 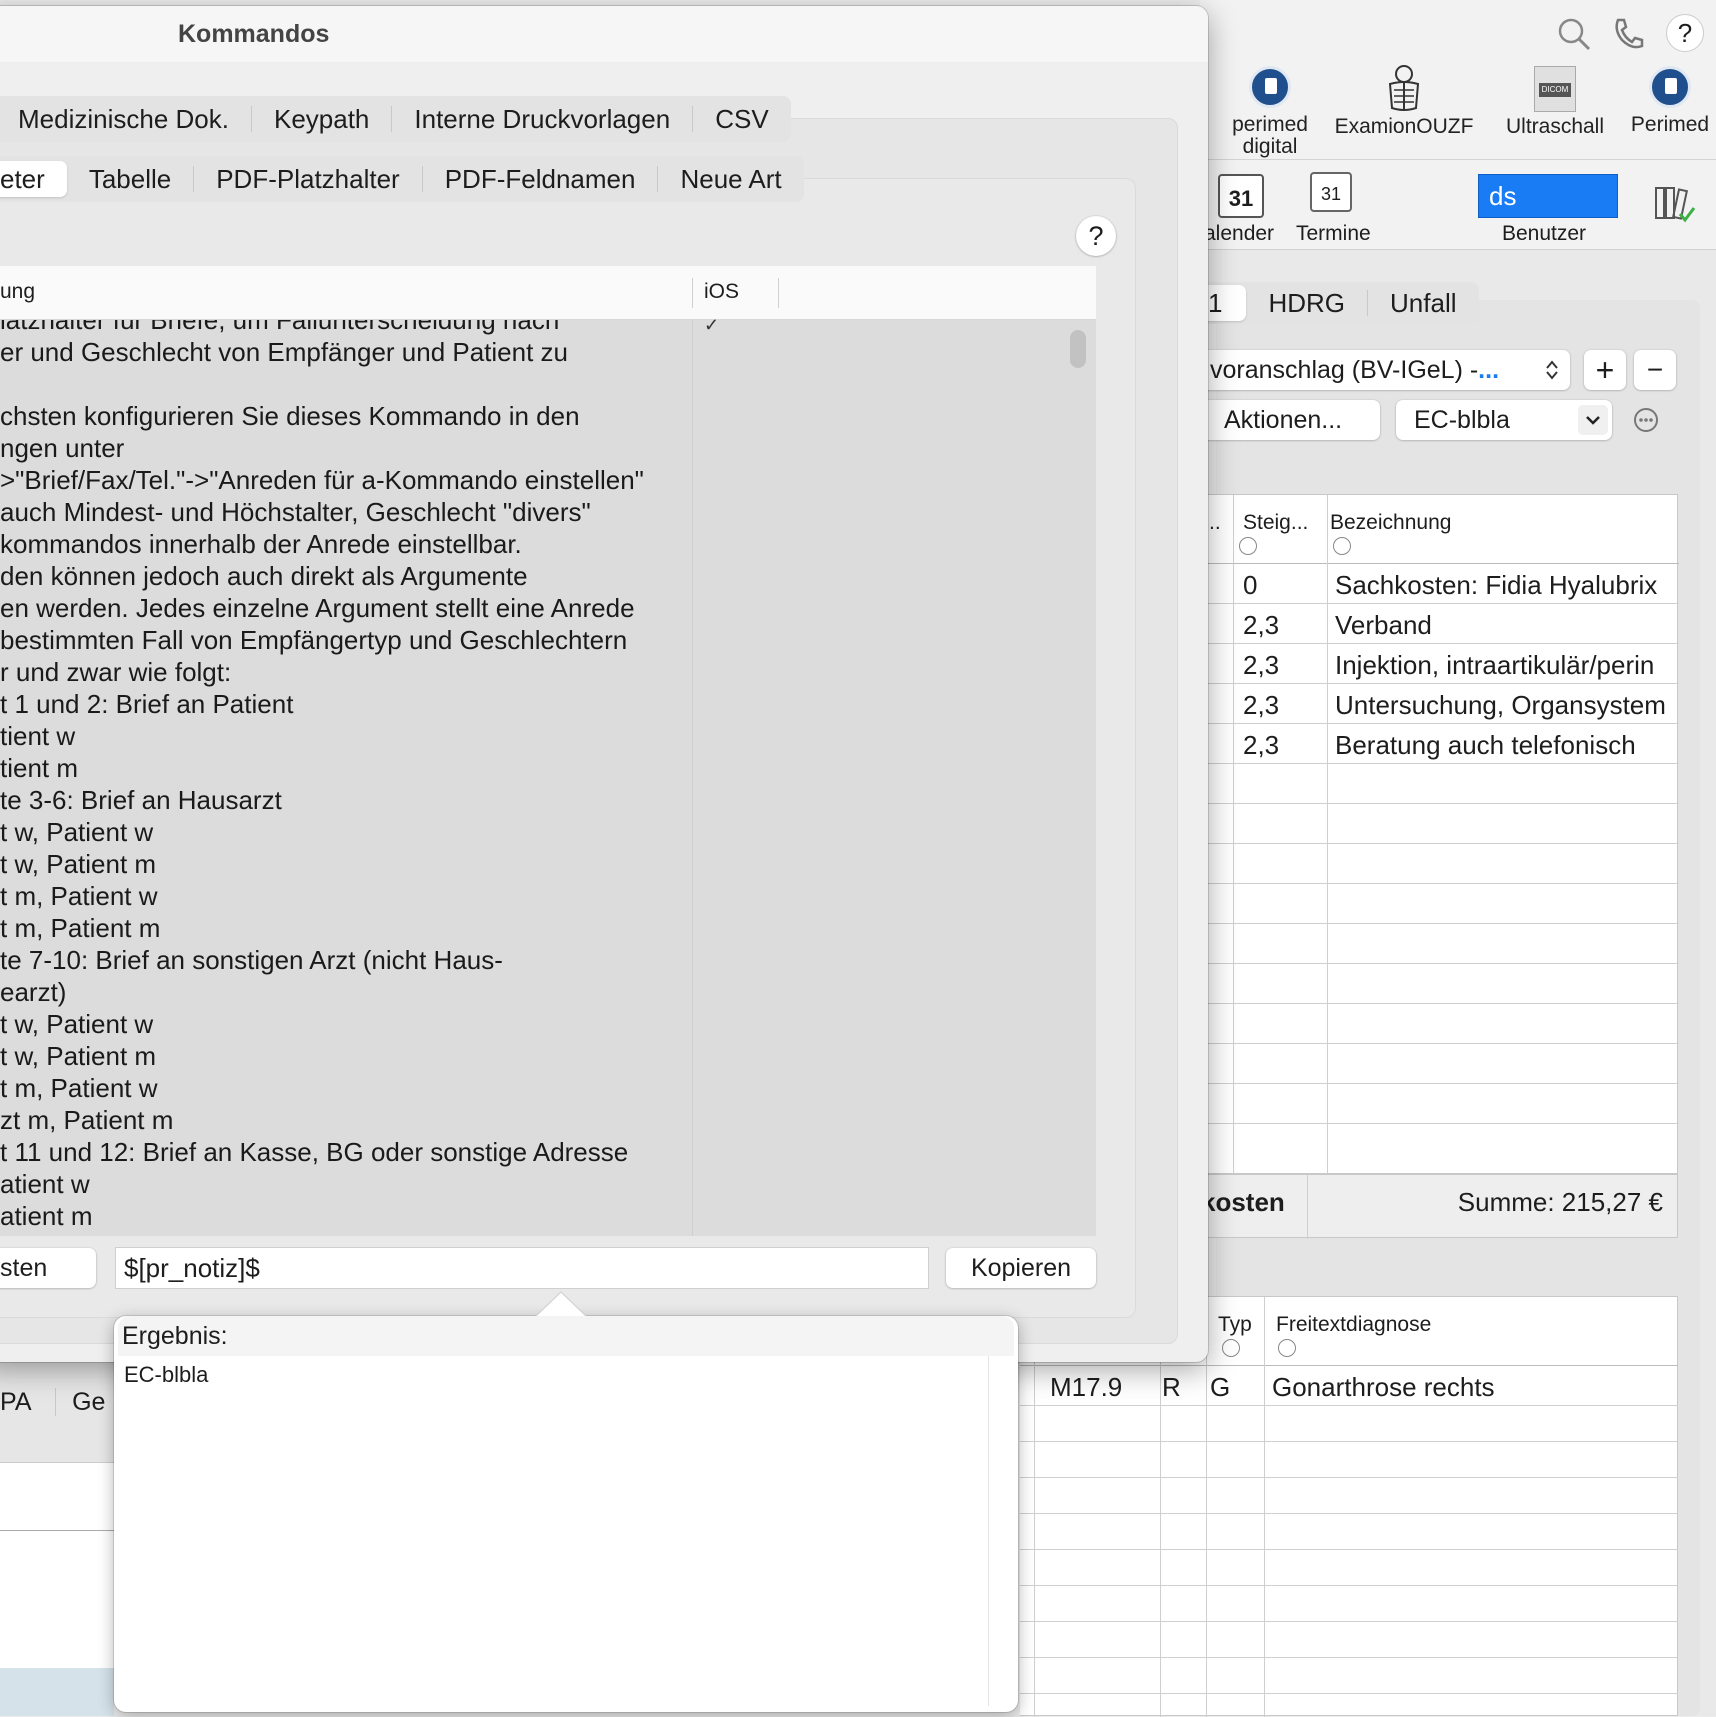 I want to click on secondary-toolbar: 31 alender 31 Termine ds Benutzer, so click(x=1458, y=205).